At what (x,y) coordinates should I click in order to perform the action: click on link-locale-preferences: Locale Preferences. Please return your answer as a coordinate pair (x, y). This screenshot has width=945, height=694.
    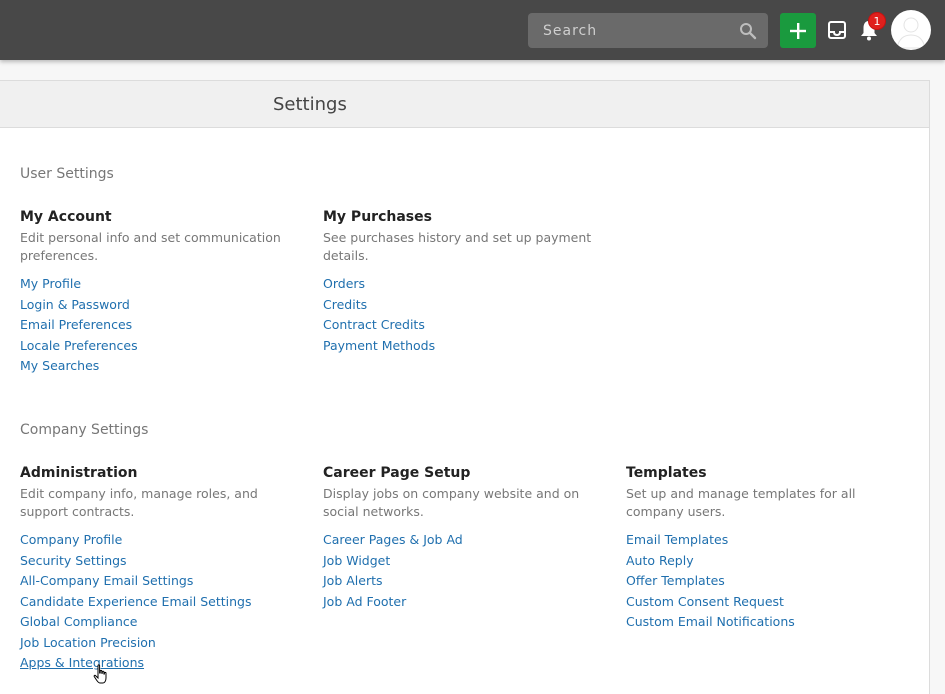
    Looking at the image, I should click on (79, 345).